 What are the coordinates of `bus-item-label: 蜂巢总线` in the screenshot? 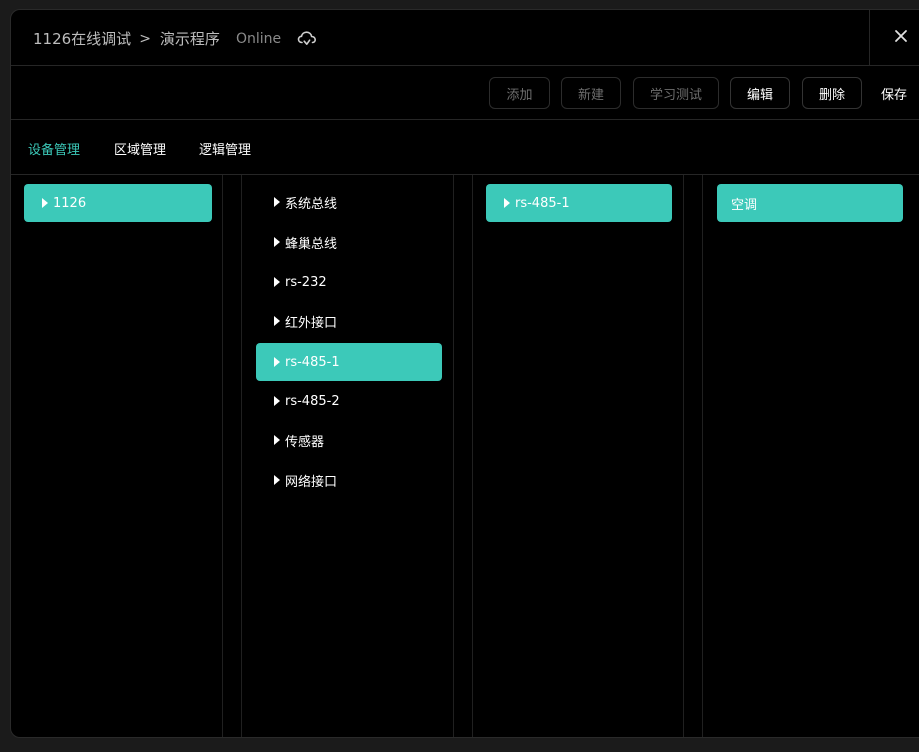 It's located at (311, 244).